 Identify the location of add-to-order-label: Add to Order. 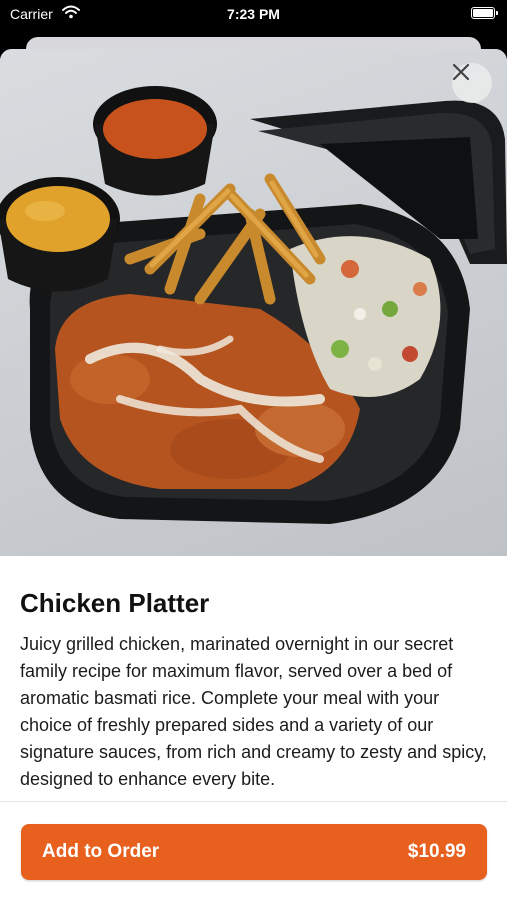
(101, 851).